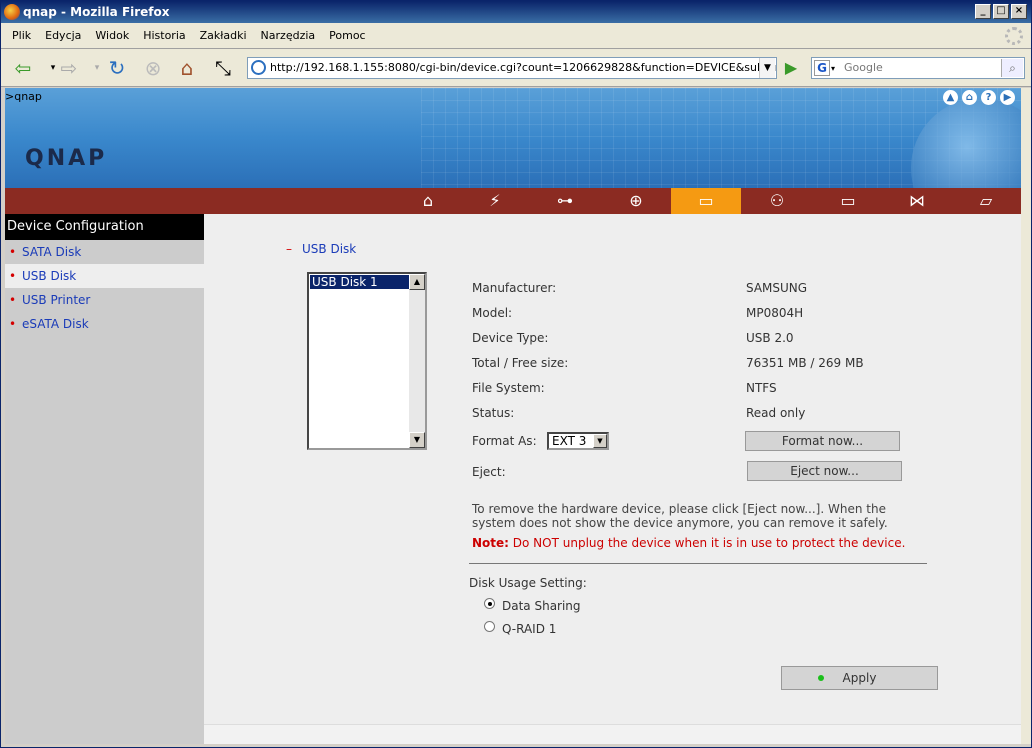  What do you see at coordinates (504, 441) in the screenshot?
I see `format-as-label: Format As:` at bounding box center [504, 441].